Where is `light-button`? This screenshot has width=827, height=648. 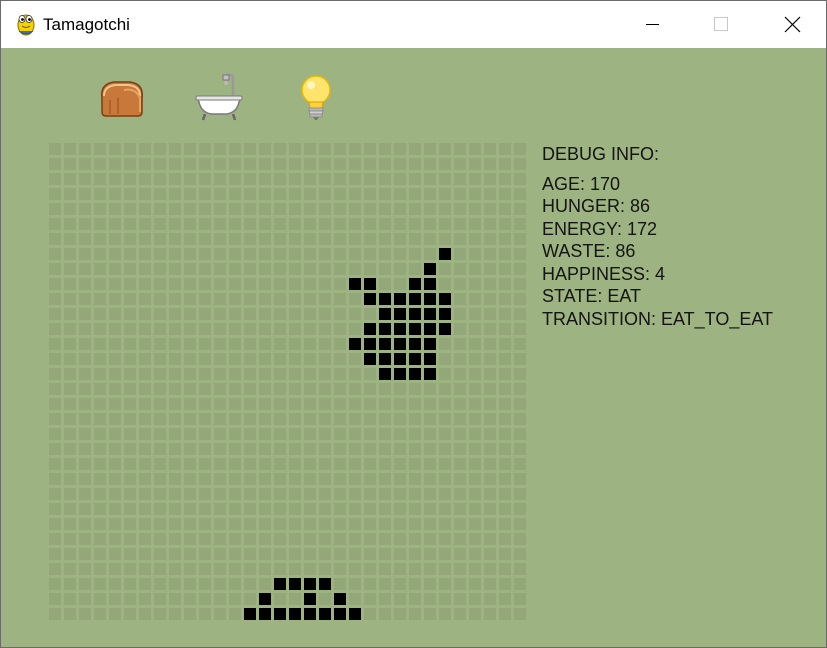 light-button is located at coordinates (316, 98).